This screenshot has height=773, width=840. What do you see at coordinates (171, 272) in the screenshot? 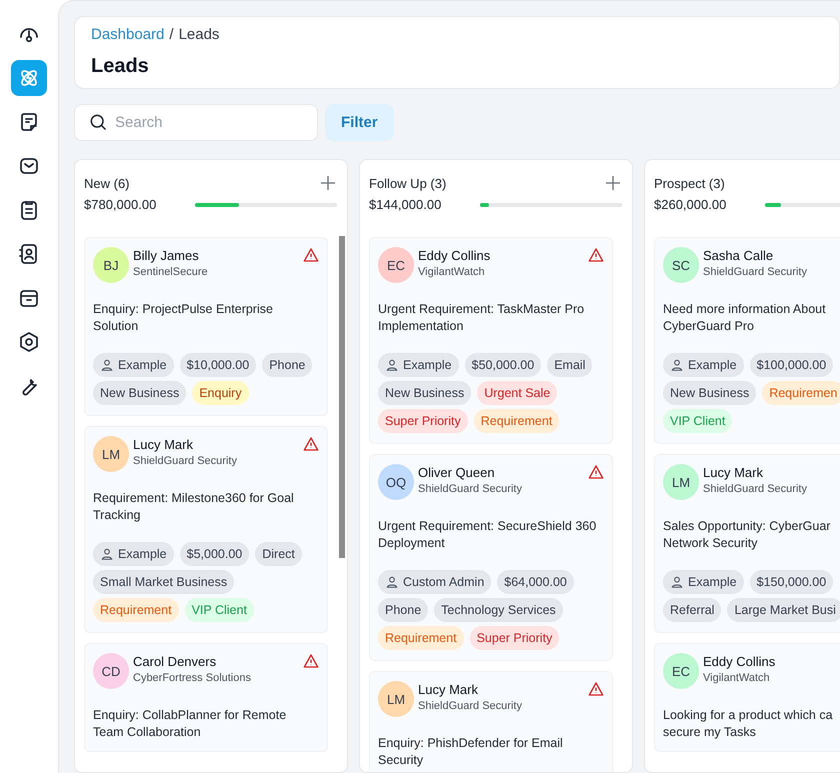
I see `company-name: SentinelSecure` at bounding box center [171, 272].